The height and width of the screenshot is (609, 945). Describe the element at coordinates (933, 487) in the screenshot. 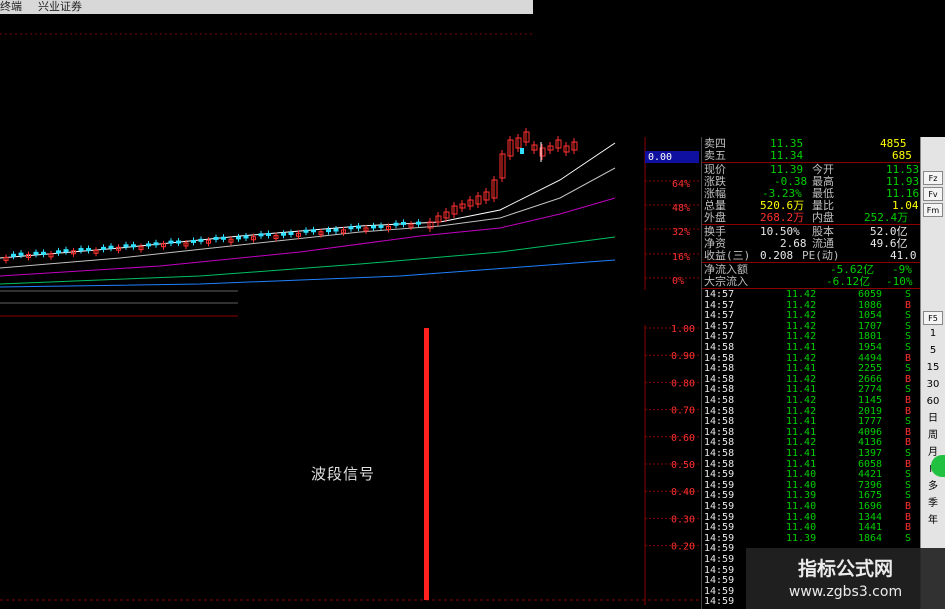

I see `period-button-9: 多` at that location.